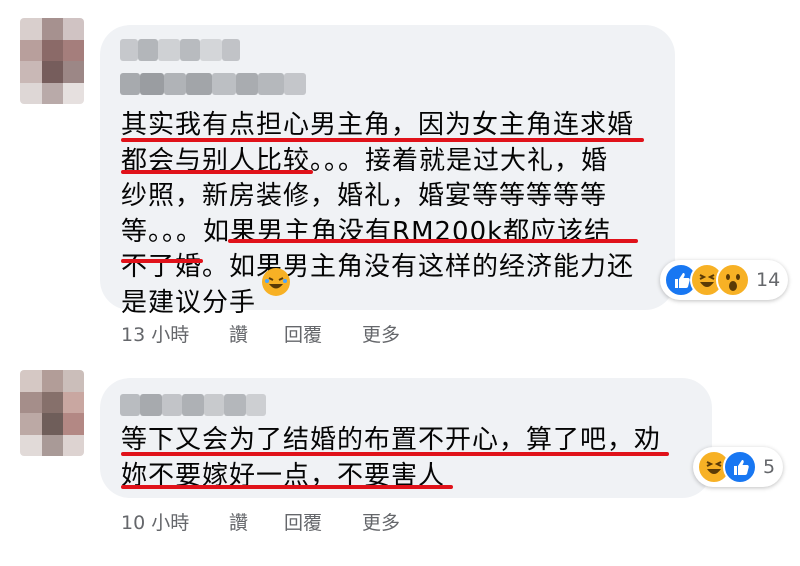 The width and height of the screenshot is (800, 566). I want to click on reaction-summary: 5, so click(738, 467).